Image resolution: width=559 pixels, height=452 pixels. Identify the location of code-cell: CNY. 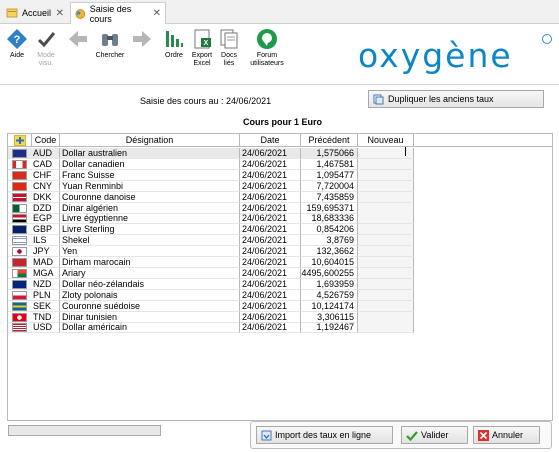
(34, 186).